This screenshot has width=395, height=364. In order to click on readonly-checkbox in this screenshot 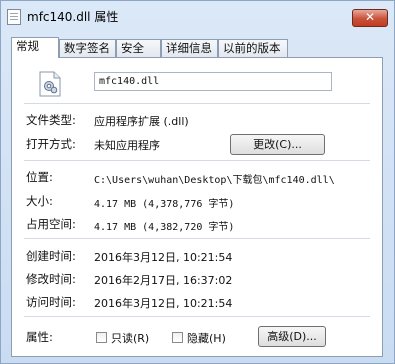, I will do `click(101, 337)`.